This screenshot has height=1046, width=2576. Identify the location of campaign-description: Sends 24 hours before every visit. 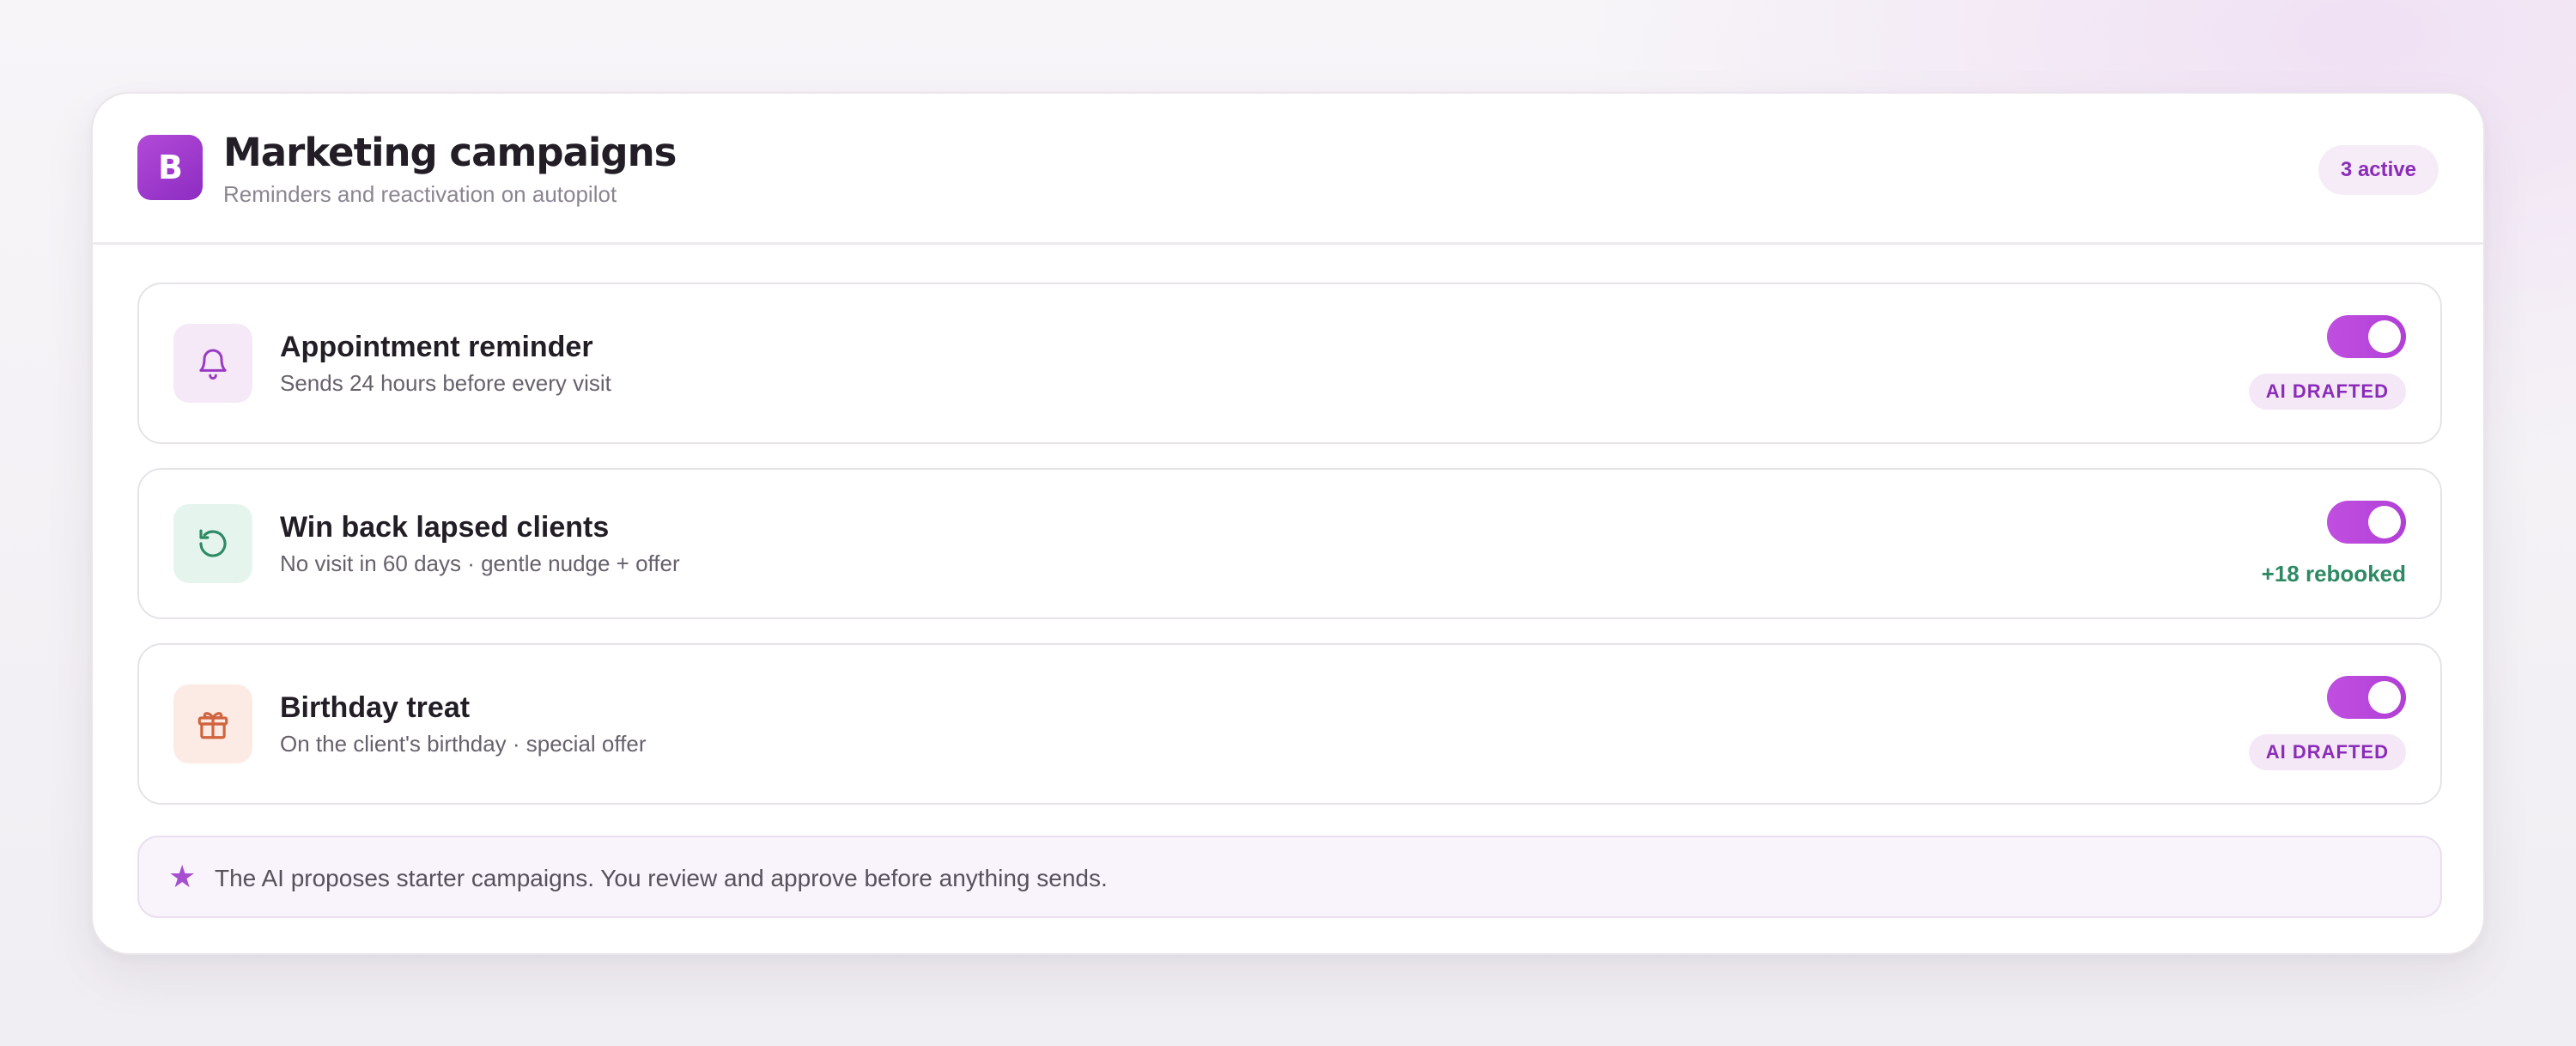
(446, 383).